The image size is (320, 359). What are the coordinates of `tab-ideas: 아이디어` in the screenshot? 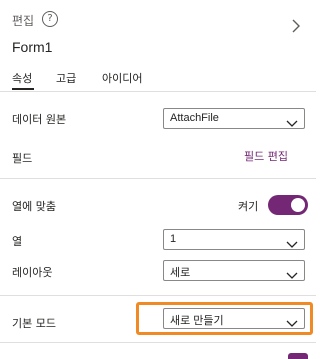 It's located at (122, 78).